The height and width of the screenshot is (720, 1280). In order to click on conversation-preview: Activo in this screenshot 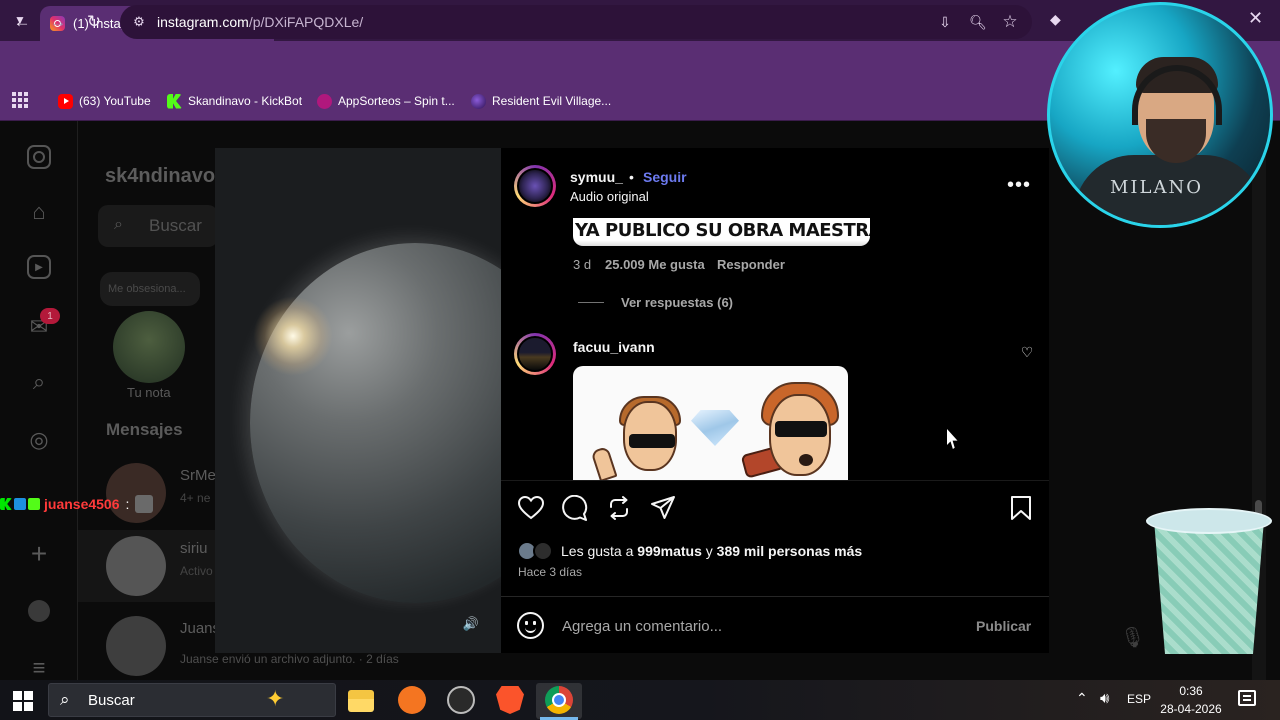, I will do `click(196, 571)`.